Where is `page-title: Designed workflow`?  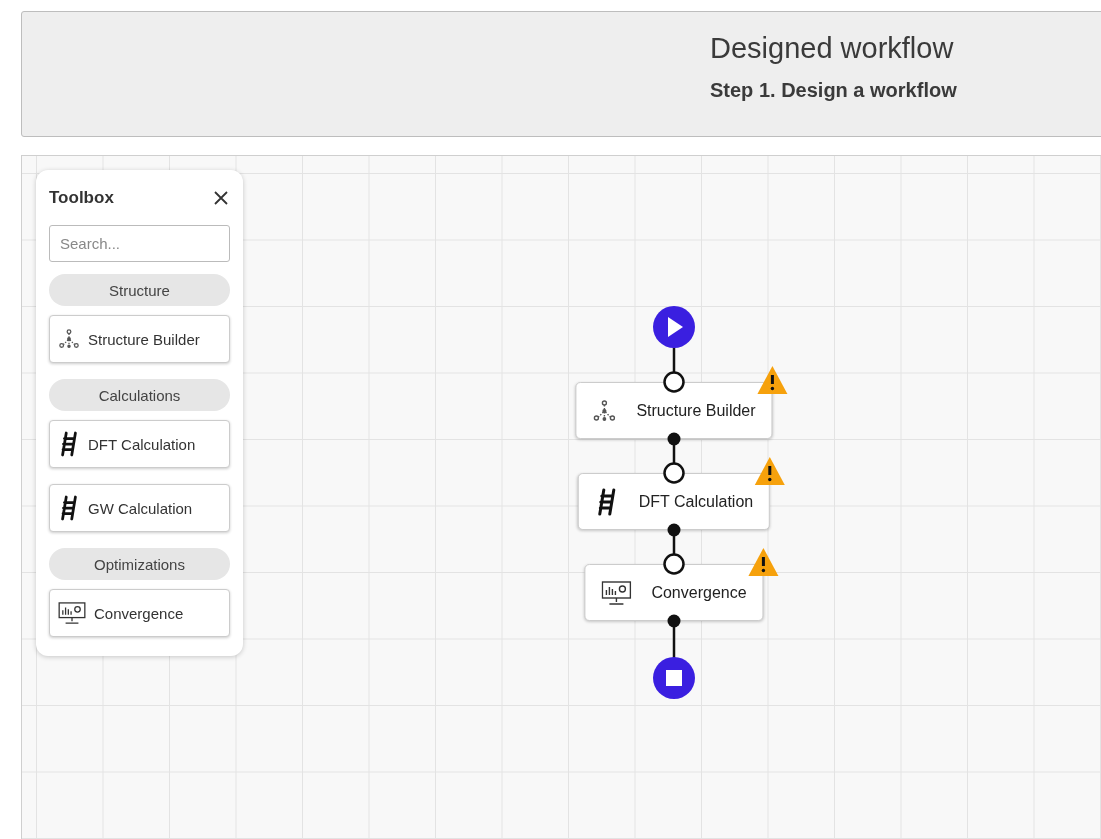 page-title: Designed workflow is located at coordinates (832, 48).